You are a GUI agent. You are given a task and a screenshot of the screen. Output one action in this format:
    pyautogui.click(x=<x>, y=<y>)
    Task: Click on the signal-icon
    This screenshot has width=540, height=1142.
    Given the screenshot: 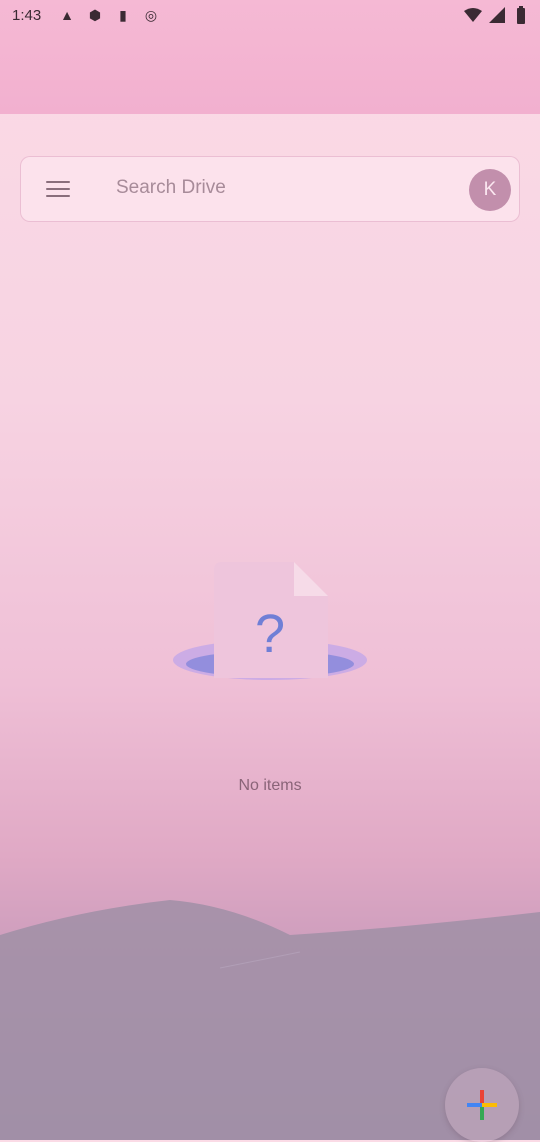 What is the action you would take?
    pyautogui.click(x=497, y=15)
    